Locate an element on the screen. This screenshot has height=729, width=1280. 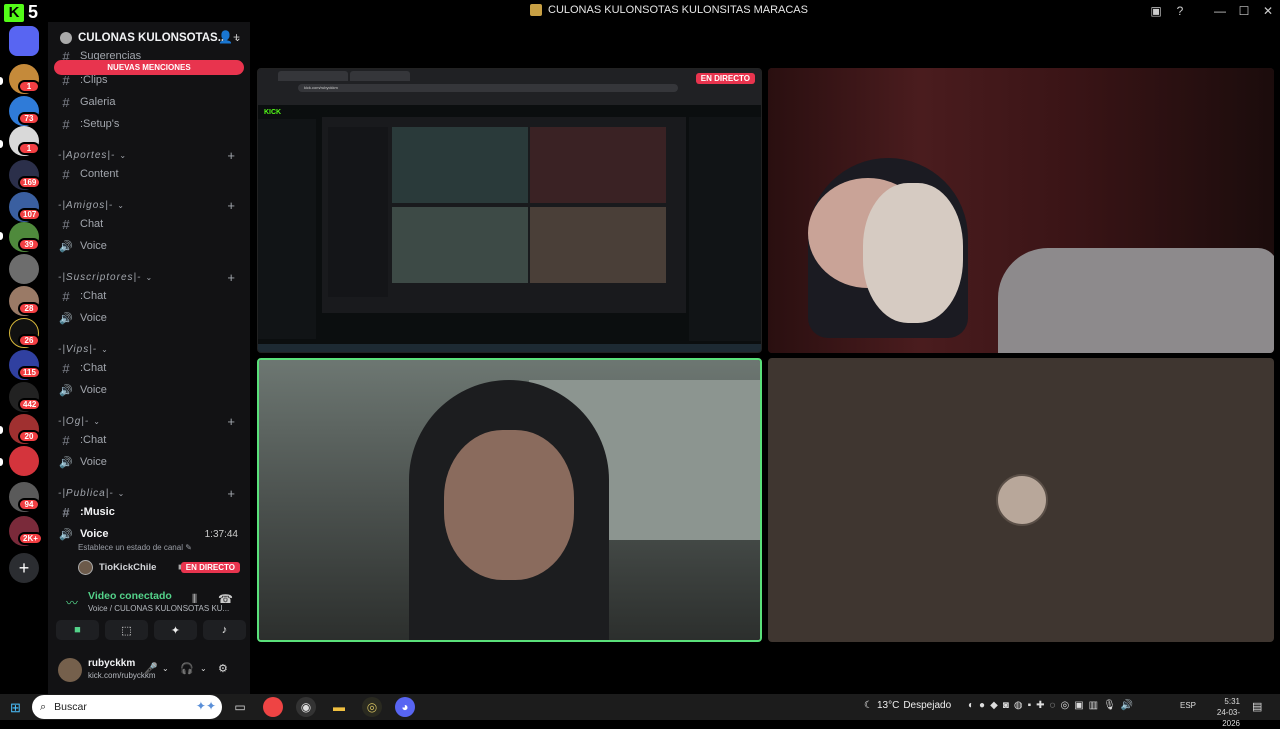
weather-widget: ☾ 13°C Despejado is located at coordinates (907, 705).